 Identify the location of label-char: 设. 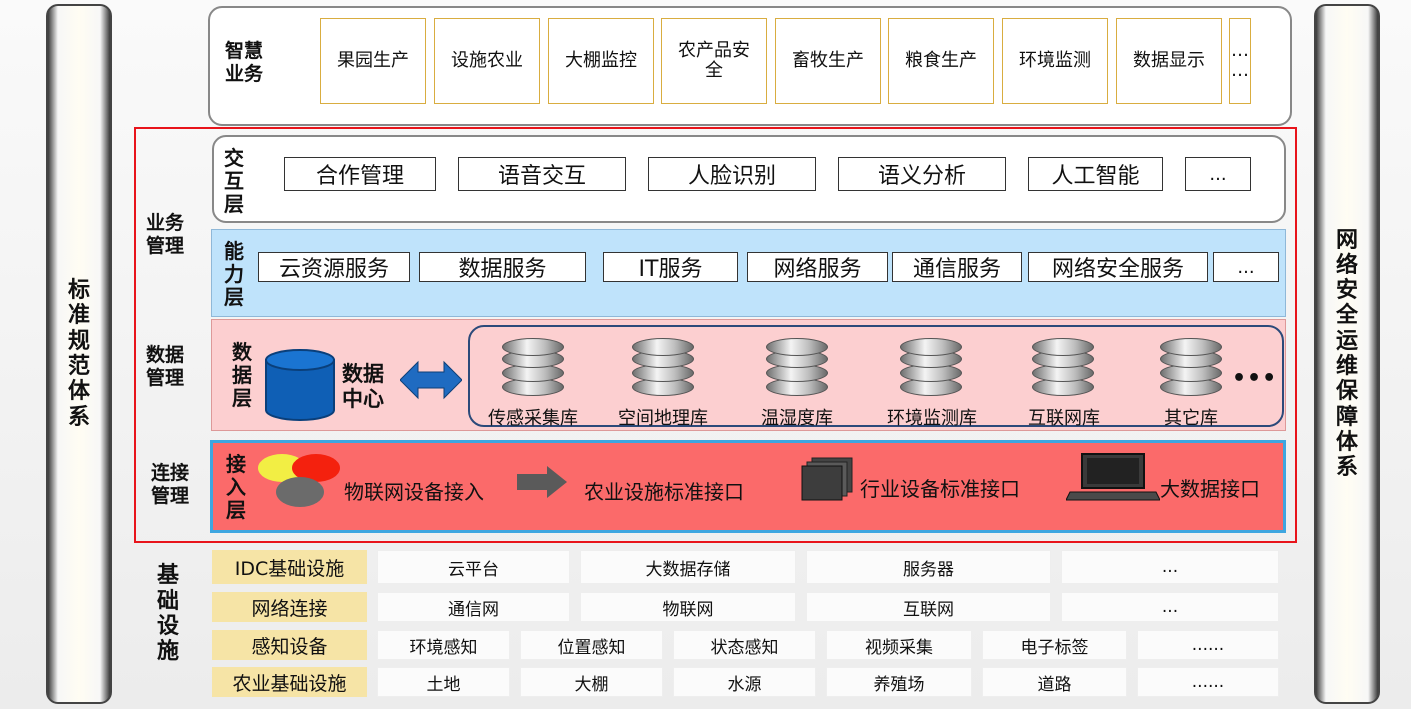
(167, 626).